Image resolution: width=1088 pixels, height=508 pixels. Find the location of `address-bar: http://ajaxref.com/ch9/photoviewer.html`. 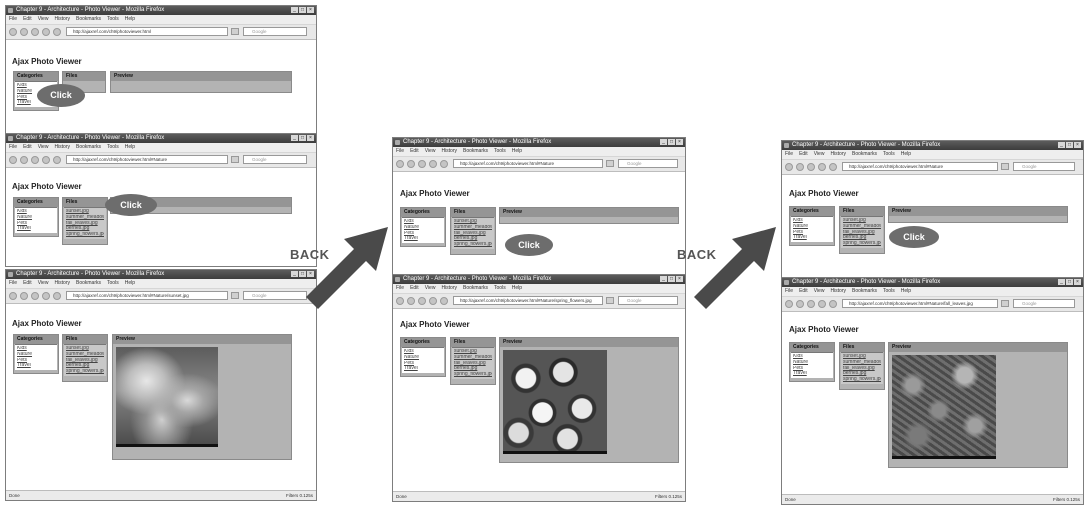

address-bar: http://ajaxref.com/ch9/photoviewer.html is located at coordinates (147, 31).